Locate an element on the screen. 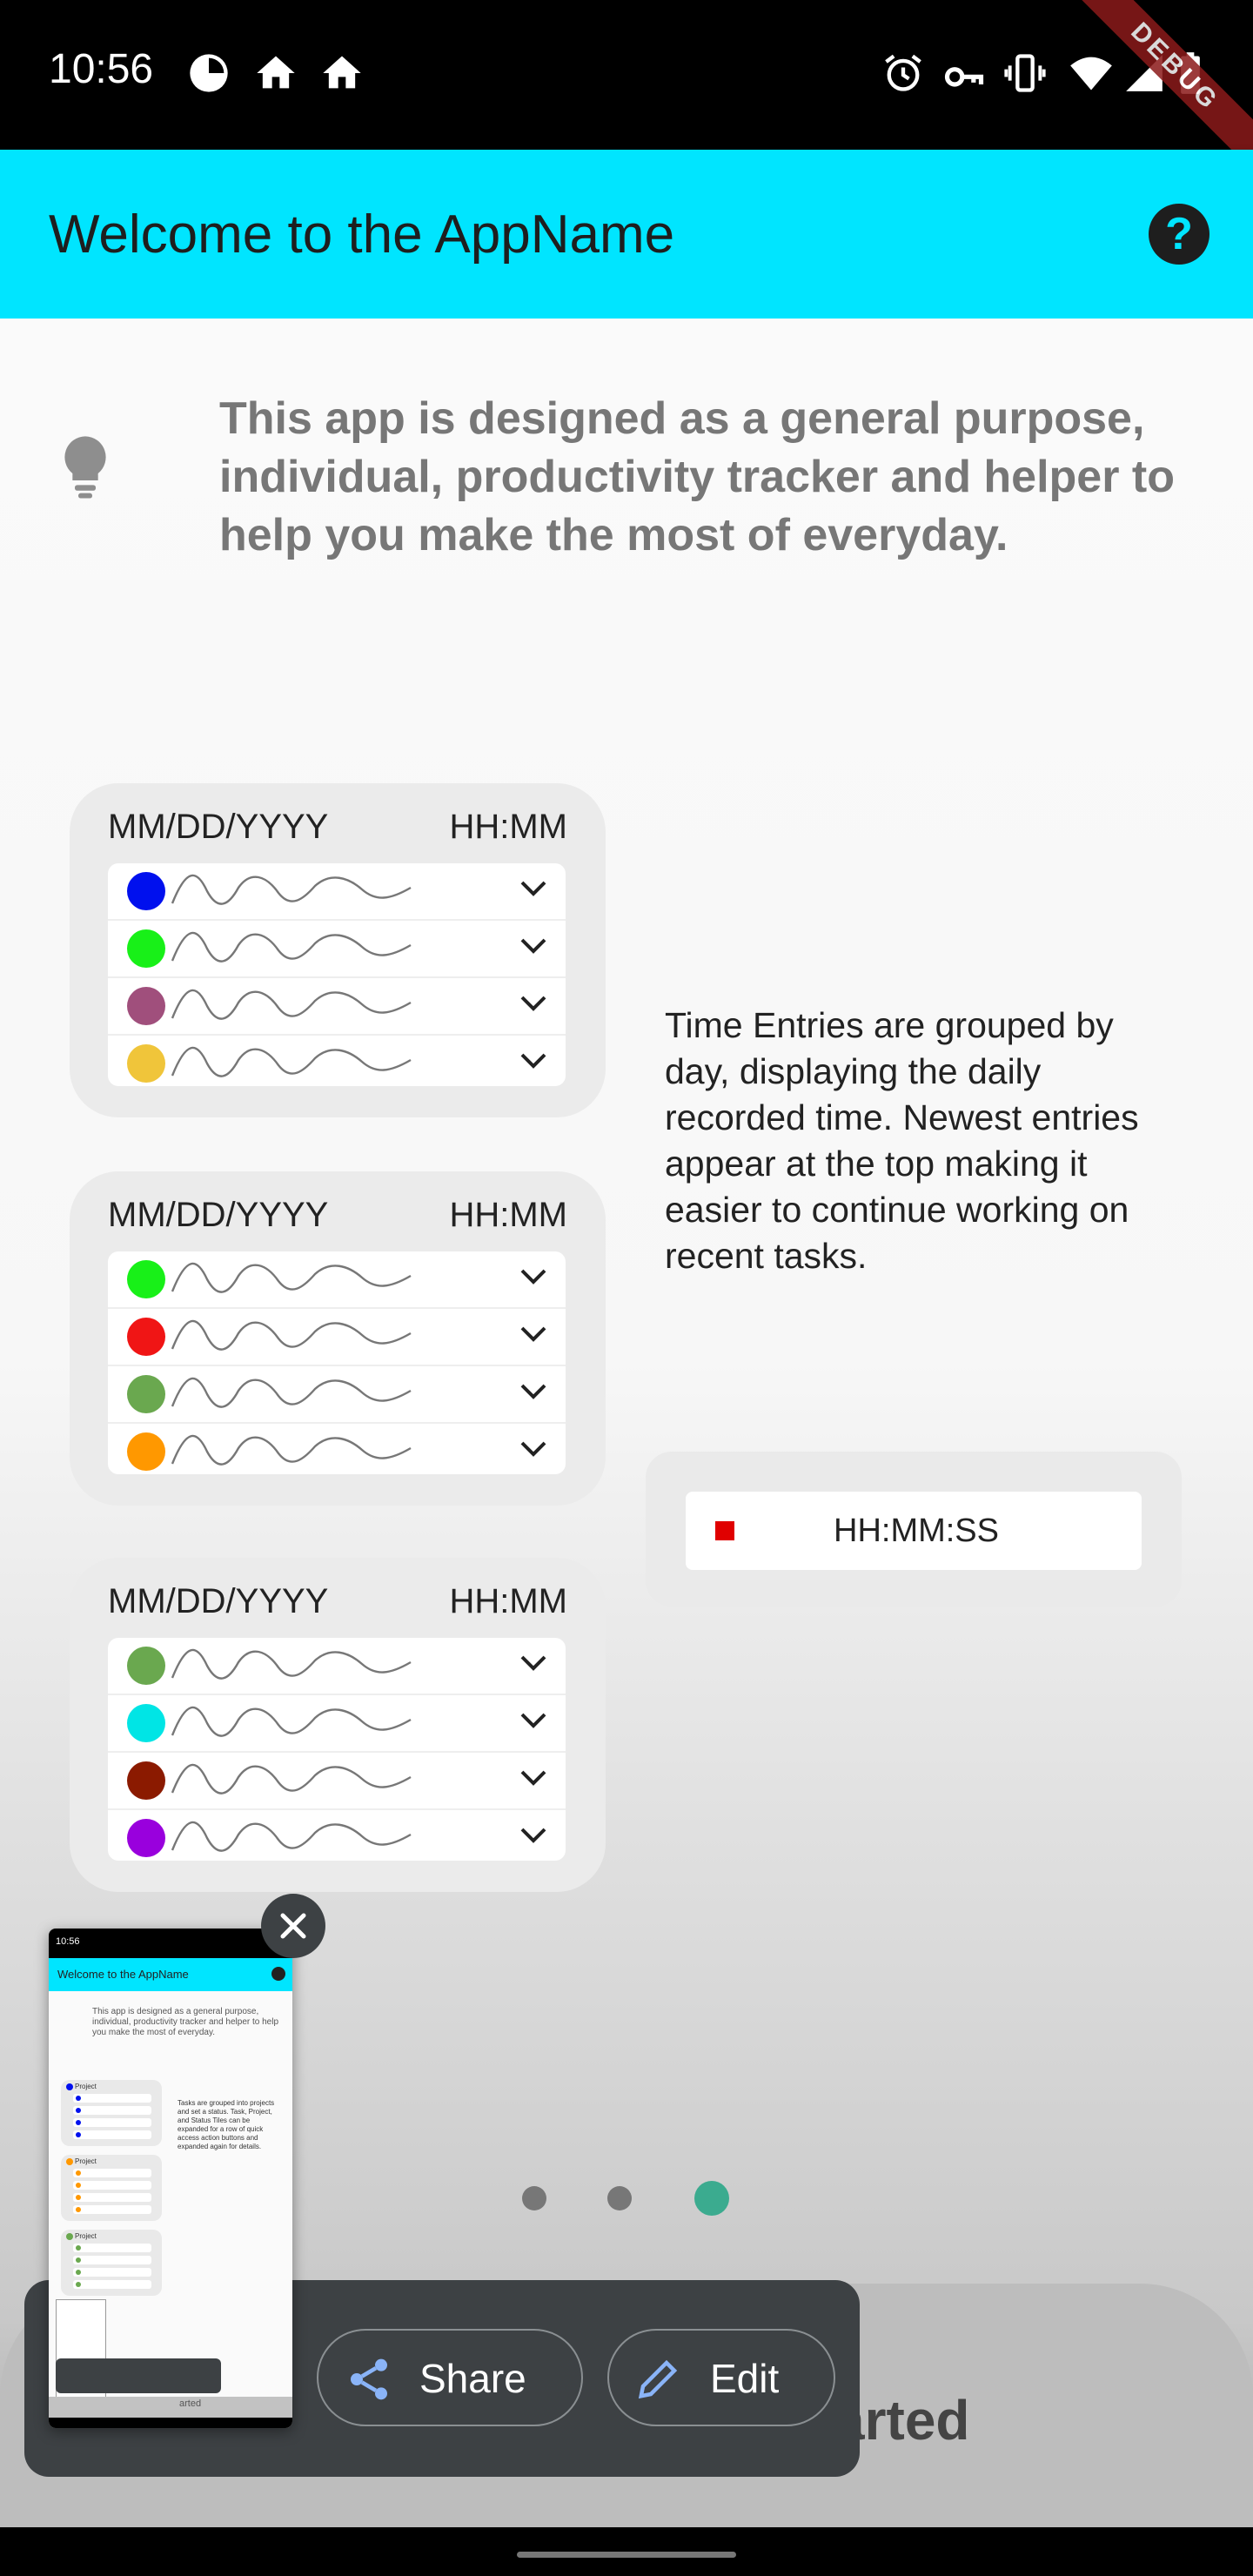 The height and width of the screenshot is (2576, 1253). preview-project-label: Project is located at coordinates (86, 2236).